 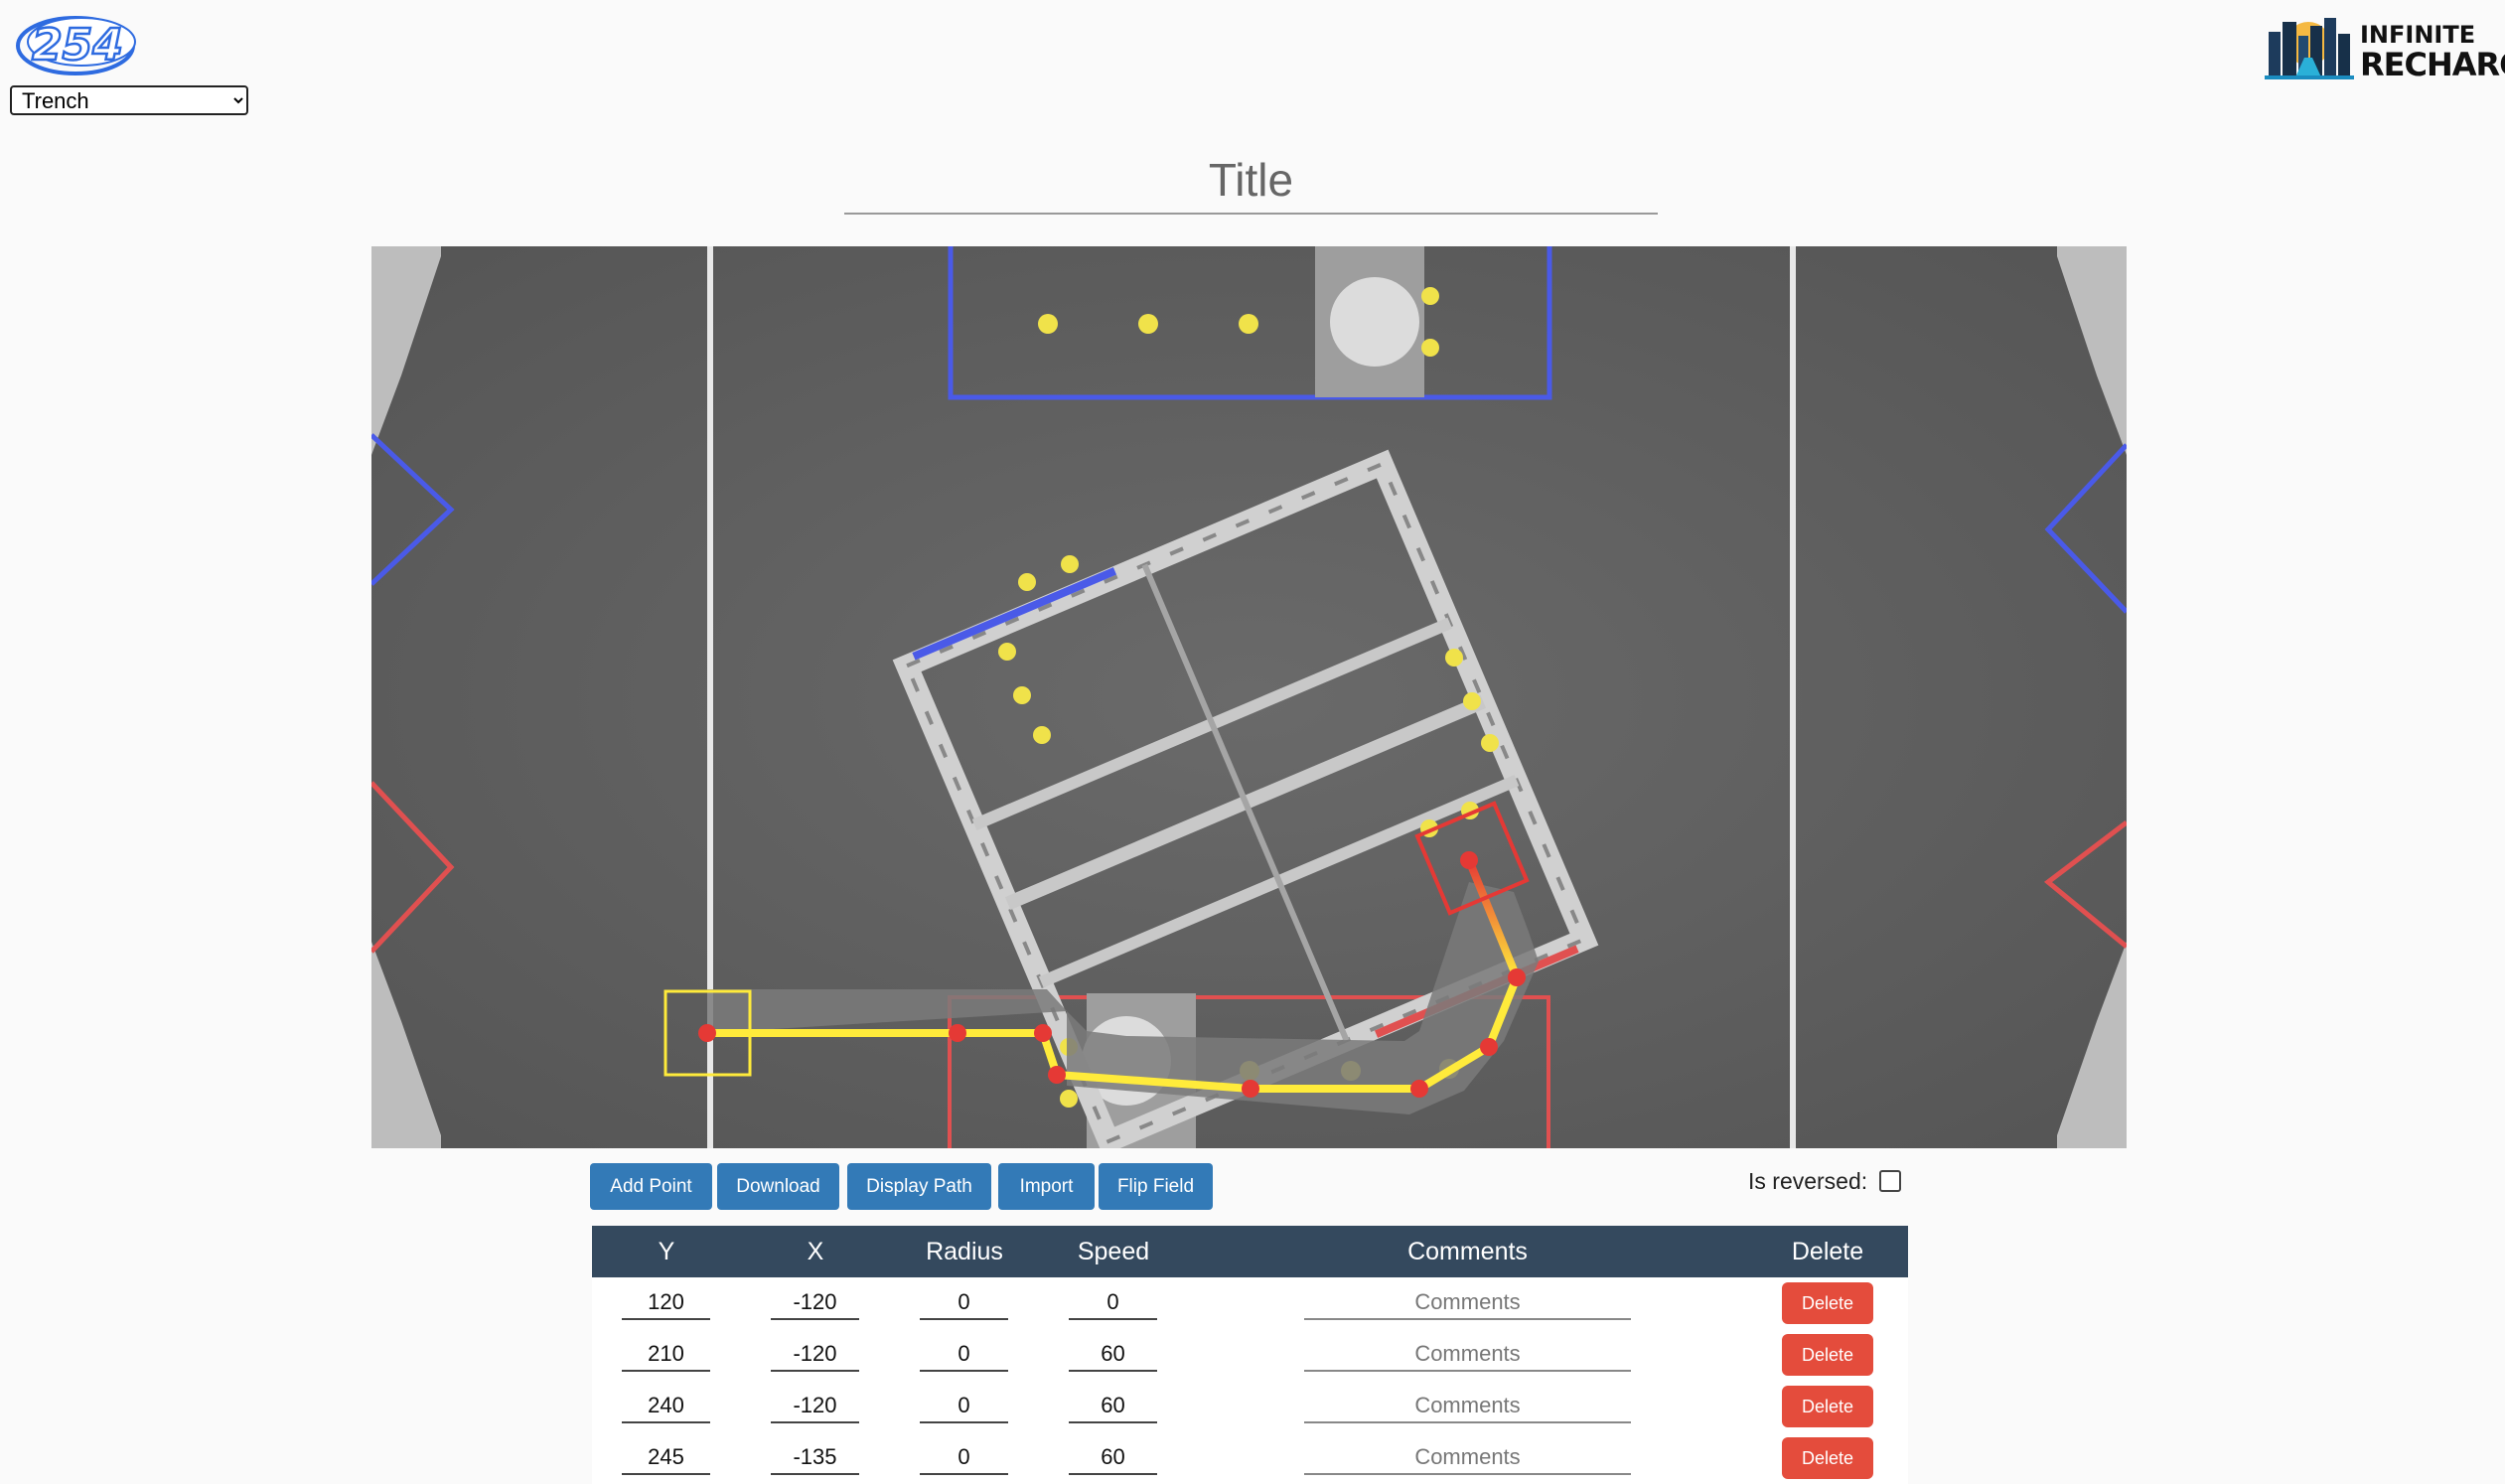 I want to click on preset-select: Trench, so click(x=129, y=100).